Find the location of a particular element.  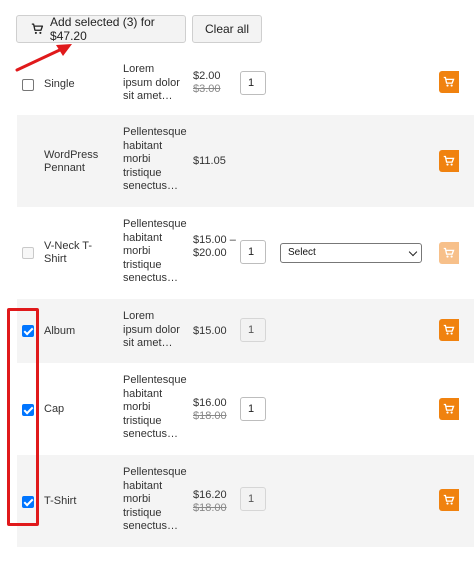

product-price: $15.00 – $20.00 is located at coordinates (216, 247).